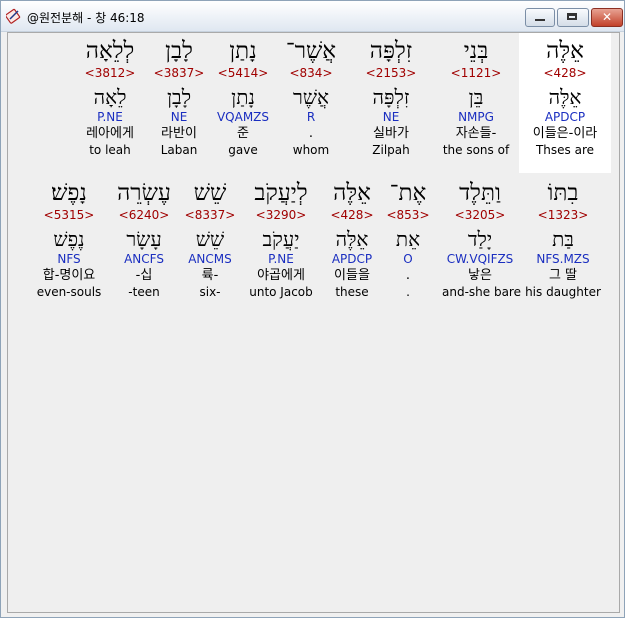 This screenshot has width=625, height=618. What do you see at coordinates (481, 292) in the screenshot?
I see `english-gloss: and-she bare` at bounding box center [481, 292].